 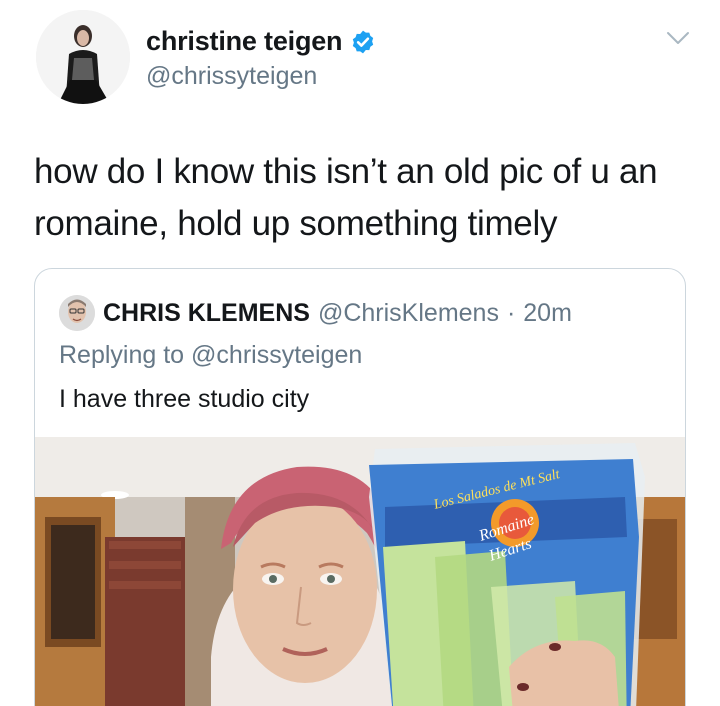 What do you see at coordinates (184, 399) in the screenshot?
I see `quoted-tweet-text: I have three studio city` at bounding box center [184, 399].